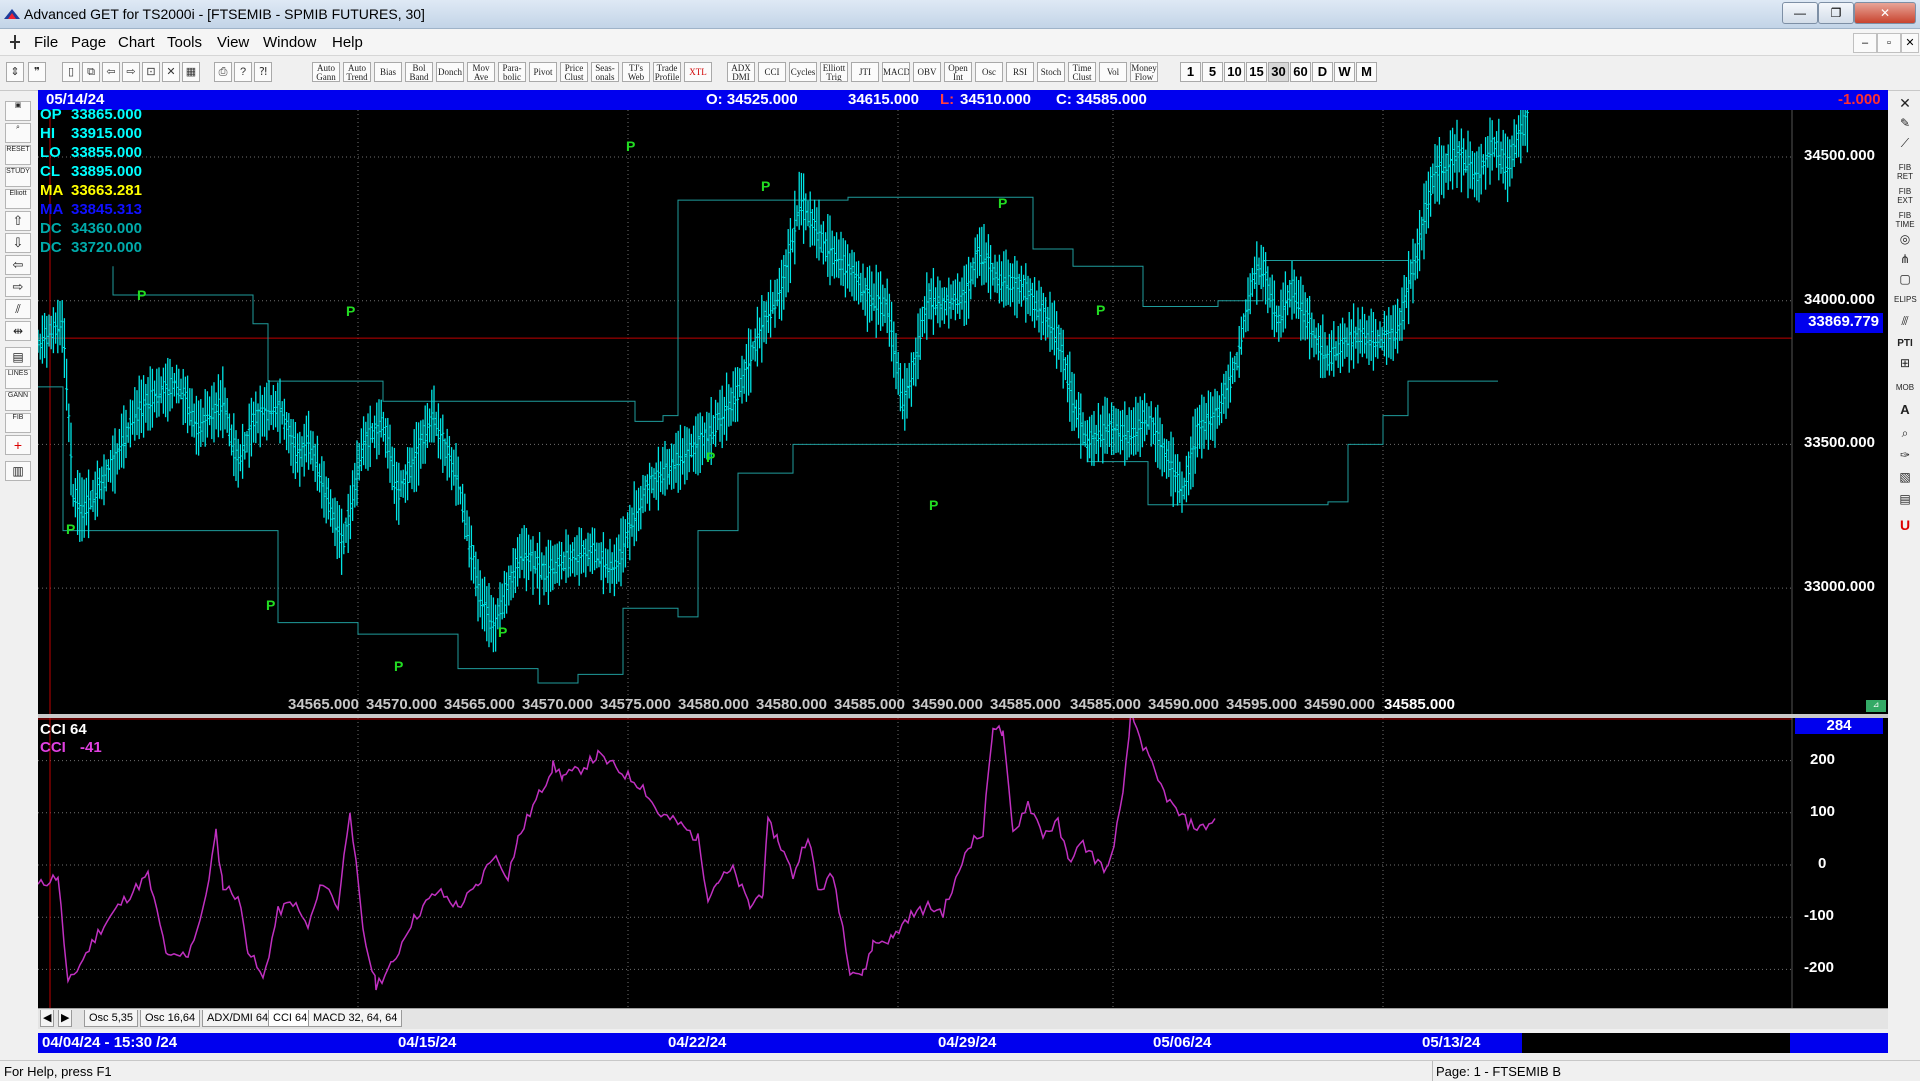 The width and height of the screenshot is (1920, 1081). Describe the element at coordinates (803, 72) in the screenshot. I see `study-button-15: Cycles` at that location.